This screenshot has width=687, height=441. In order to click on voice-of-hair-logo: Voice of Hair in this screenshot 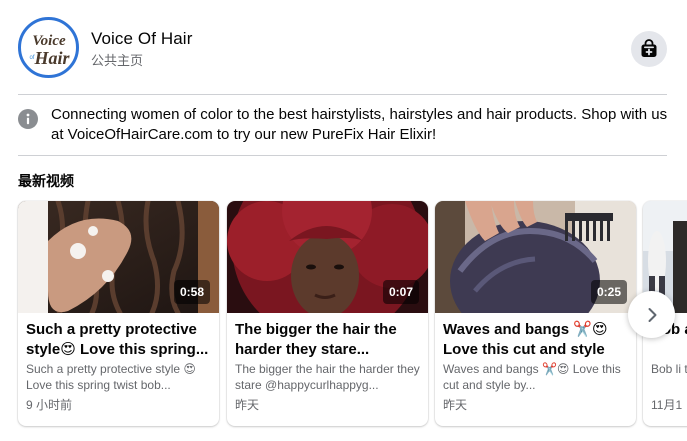, I will do `click(49, 50)`.